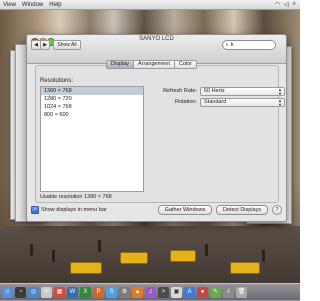 The width and height of the screenshot is (320, 301). I want to click on tab-display: Display, so click(120, 64).